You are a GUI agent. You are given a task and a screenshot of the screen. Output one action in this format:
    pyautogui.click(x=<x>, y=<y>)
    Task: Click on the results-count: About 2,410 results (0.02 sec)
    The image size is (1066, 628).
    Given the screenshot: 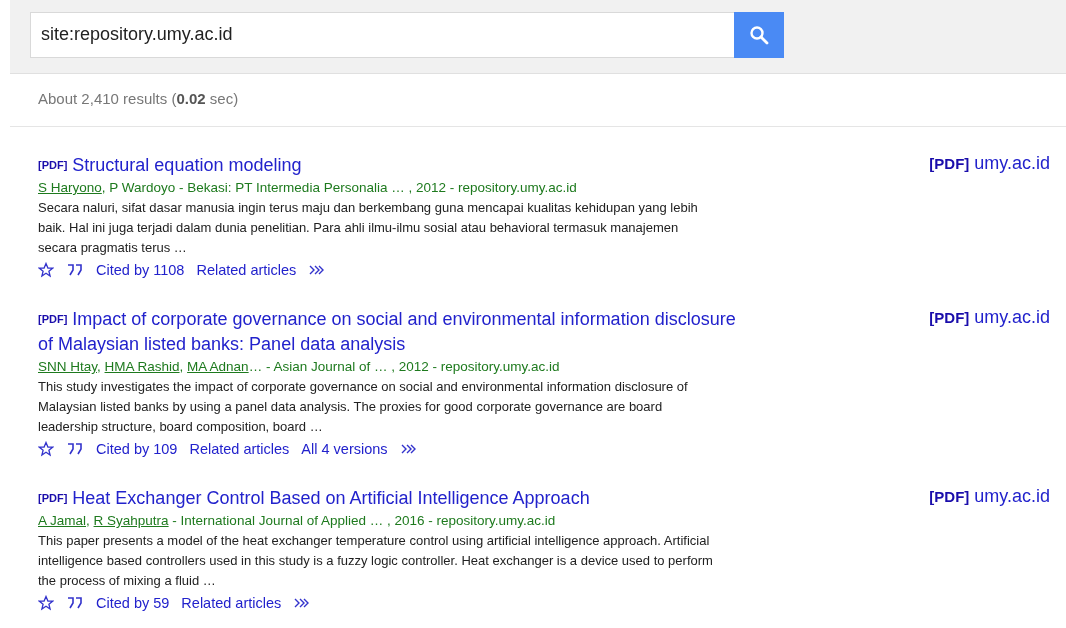 What is the action you would take?
    pyautogui.click(x=138, y=99)
    